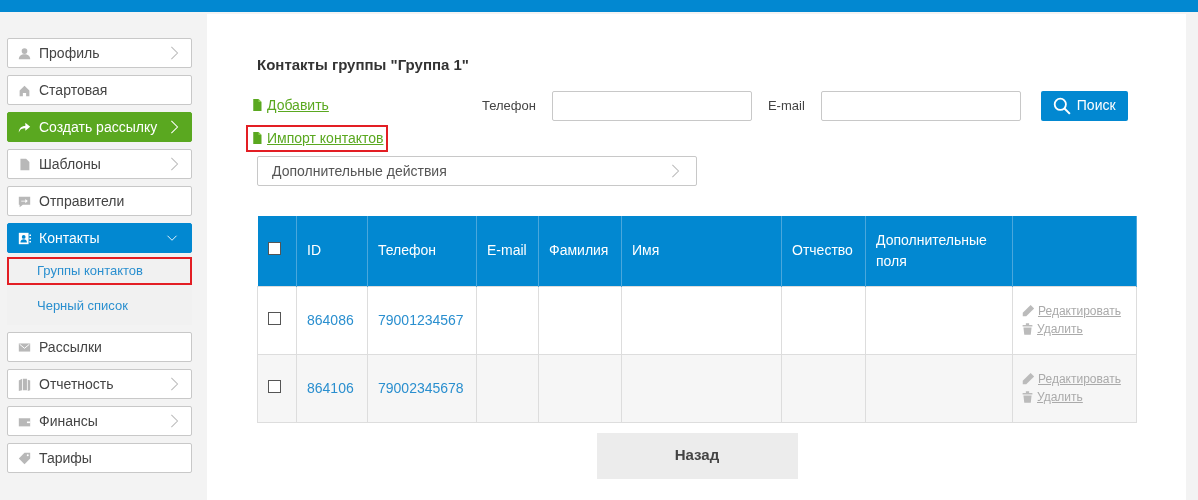  I want to click on sidebar-item: Создать рассылку, so click(99, 127).